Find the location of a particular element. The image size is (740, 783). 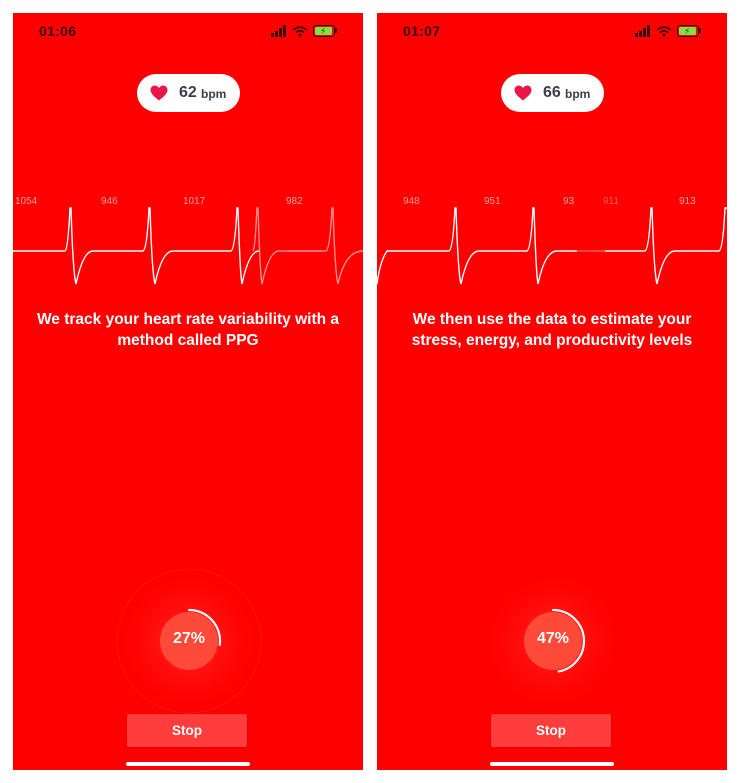

ecg-waveform: 1054 946 1017 982 is located at coordinates (188, 241).